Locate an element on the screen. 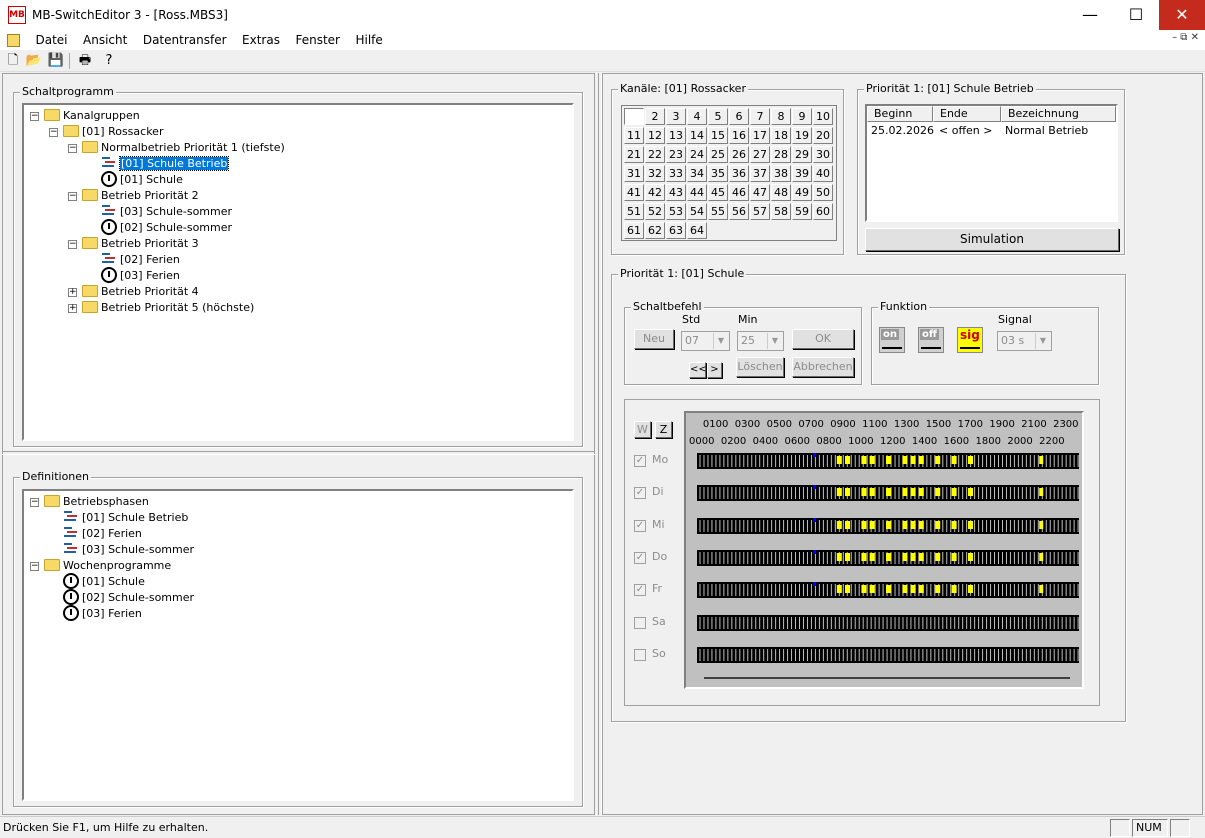 The height and width of the screenshot is (838, 1205). day-checkbox: ✓ is located at coordinates (640, 461).